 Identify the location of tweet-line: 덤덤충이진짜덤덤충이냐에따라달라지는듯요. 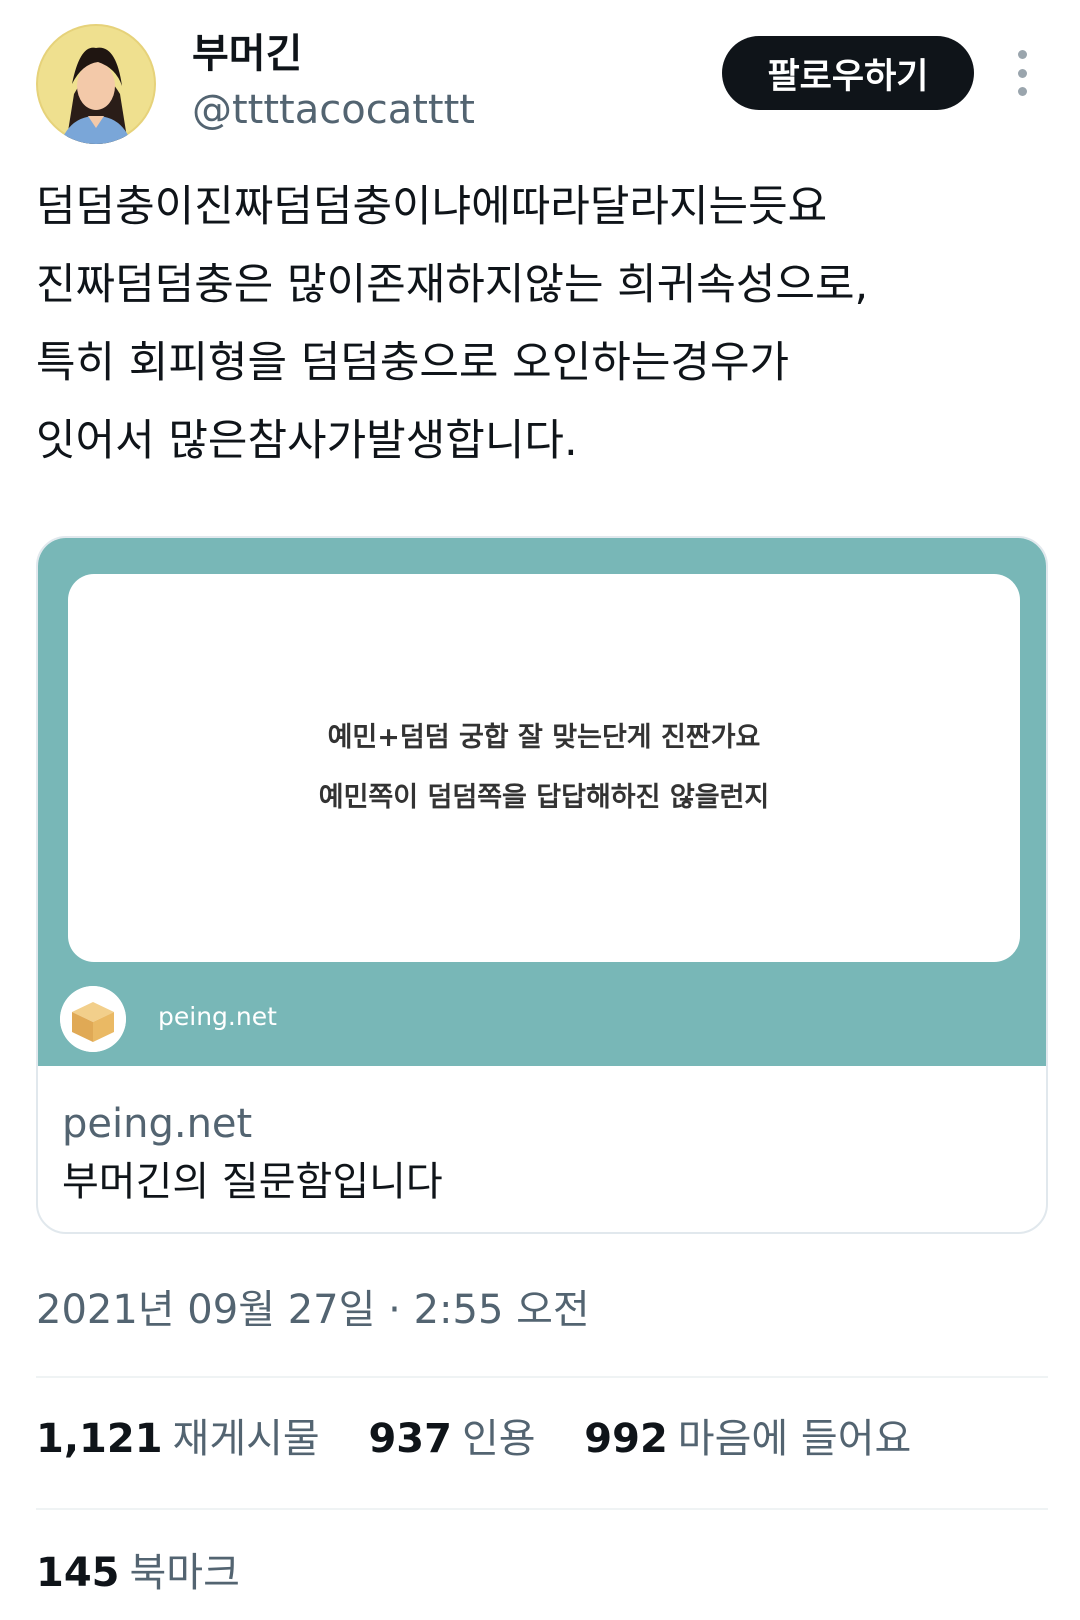
(432, 207).